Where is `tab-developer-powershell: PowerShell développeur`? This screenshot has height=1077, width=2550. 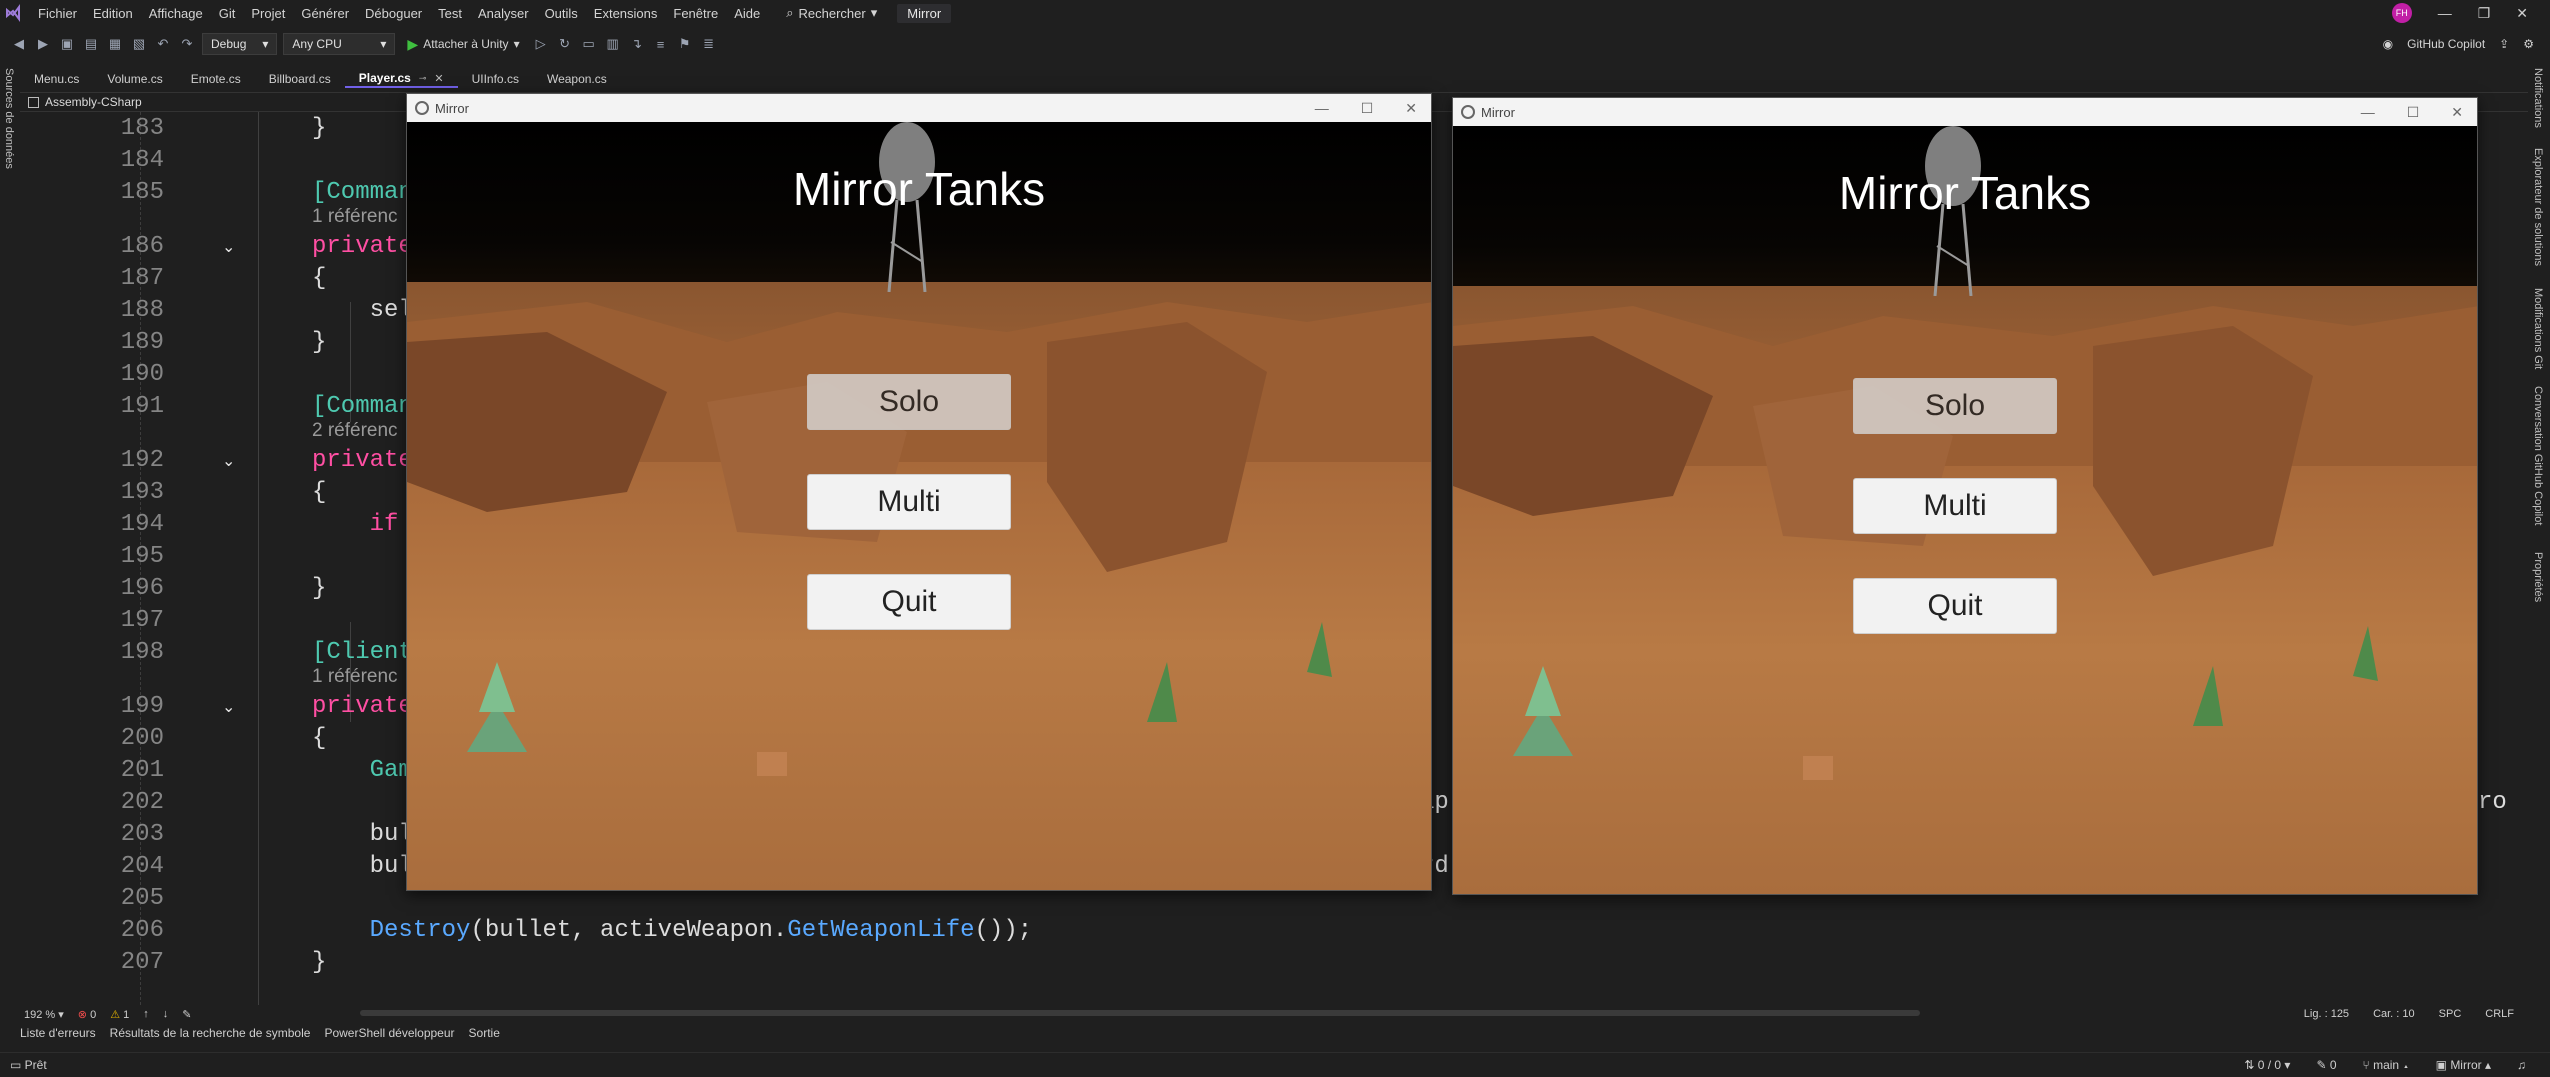
tab-developer-powershell: PowerShell développeur is located at coordinates (389, 1035).